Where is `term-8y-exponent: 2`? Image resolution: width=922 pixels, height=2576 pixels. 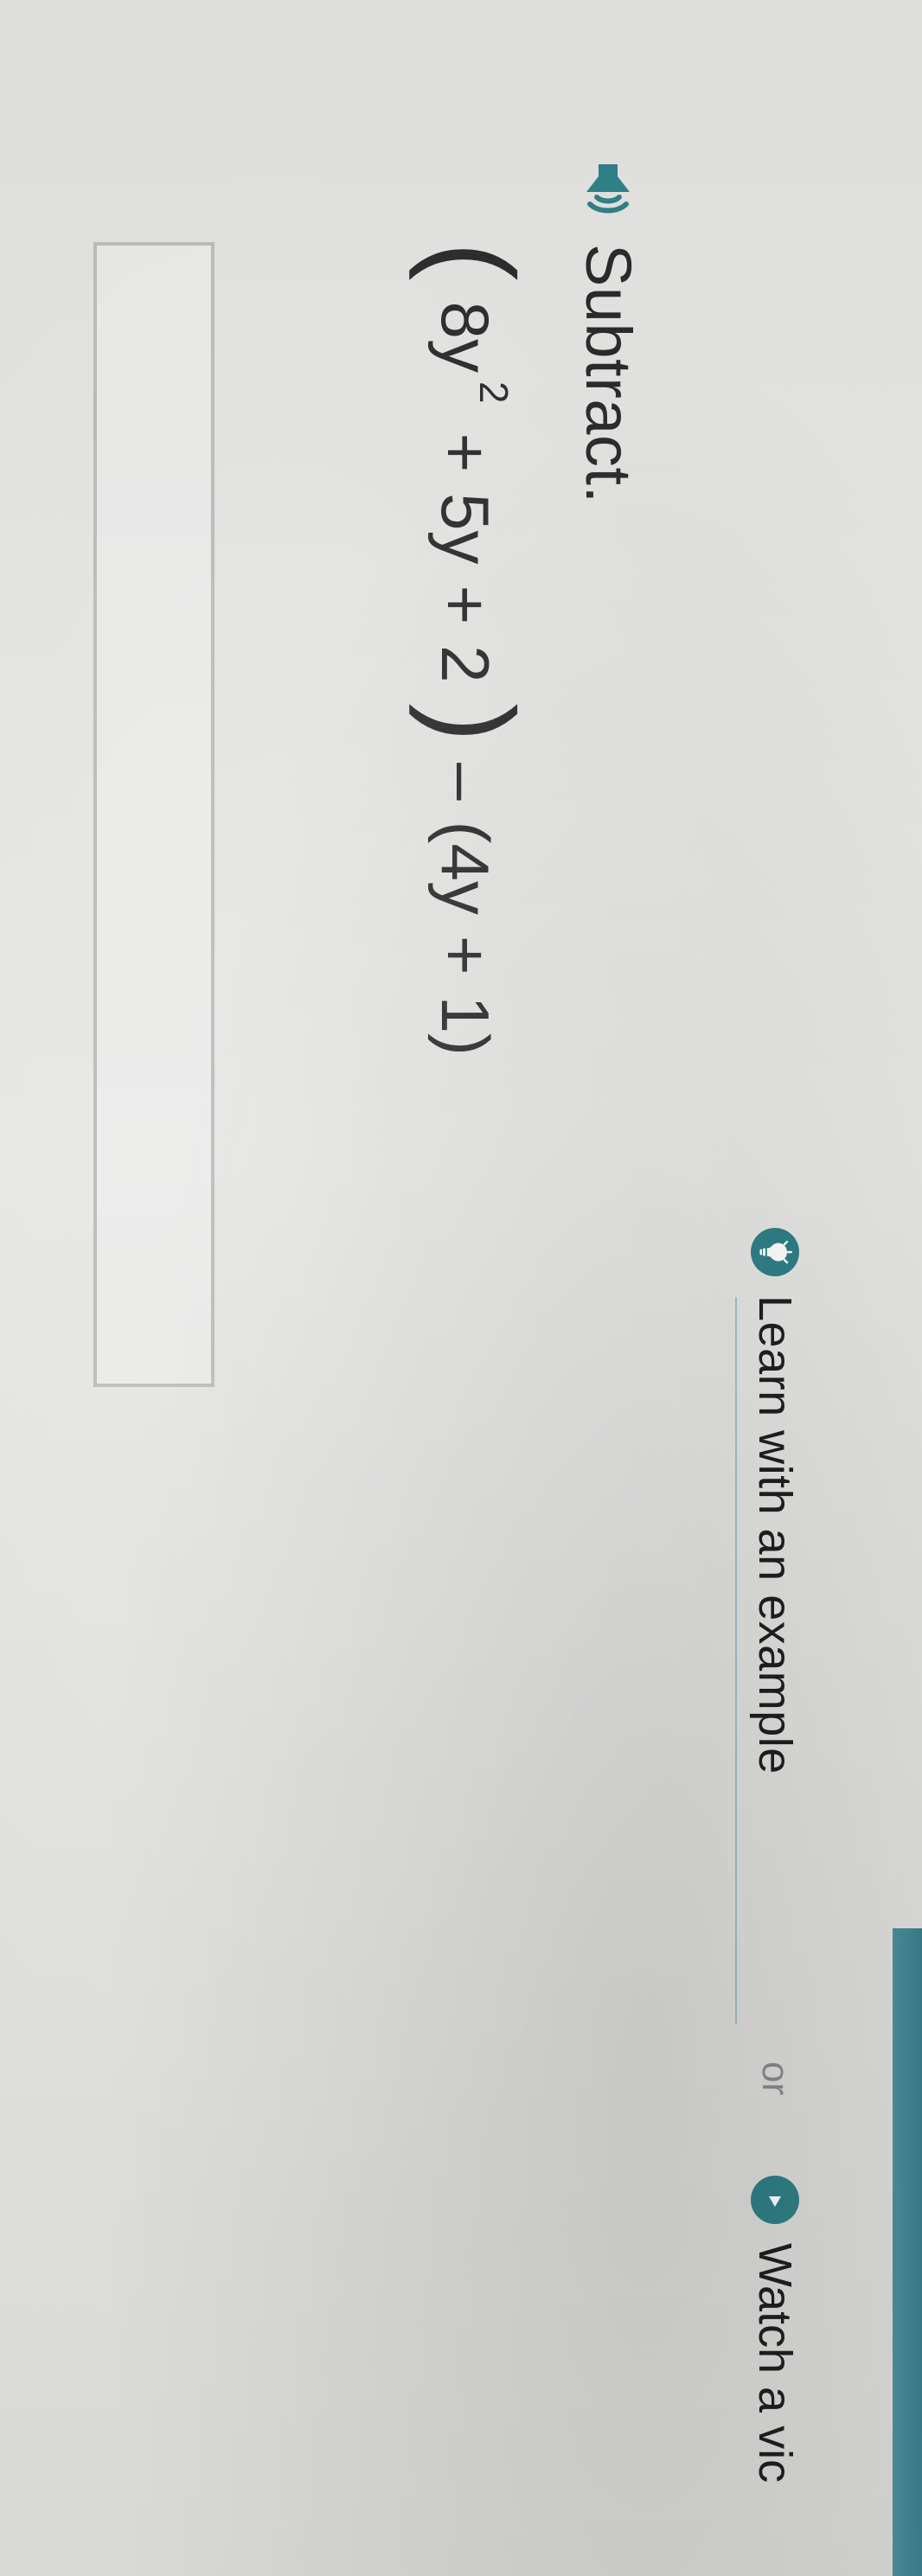
term-8y-exponent: 2 is located at coordinates (493, 392).